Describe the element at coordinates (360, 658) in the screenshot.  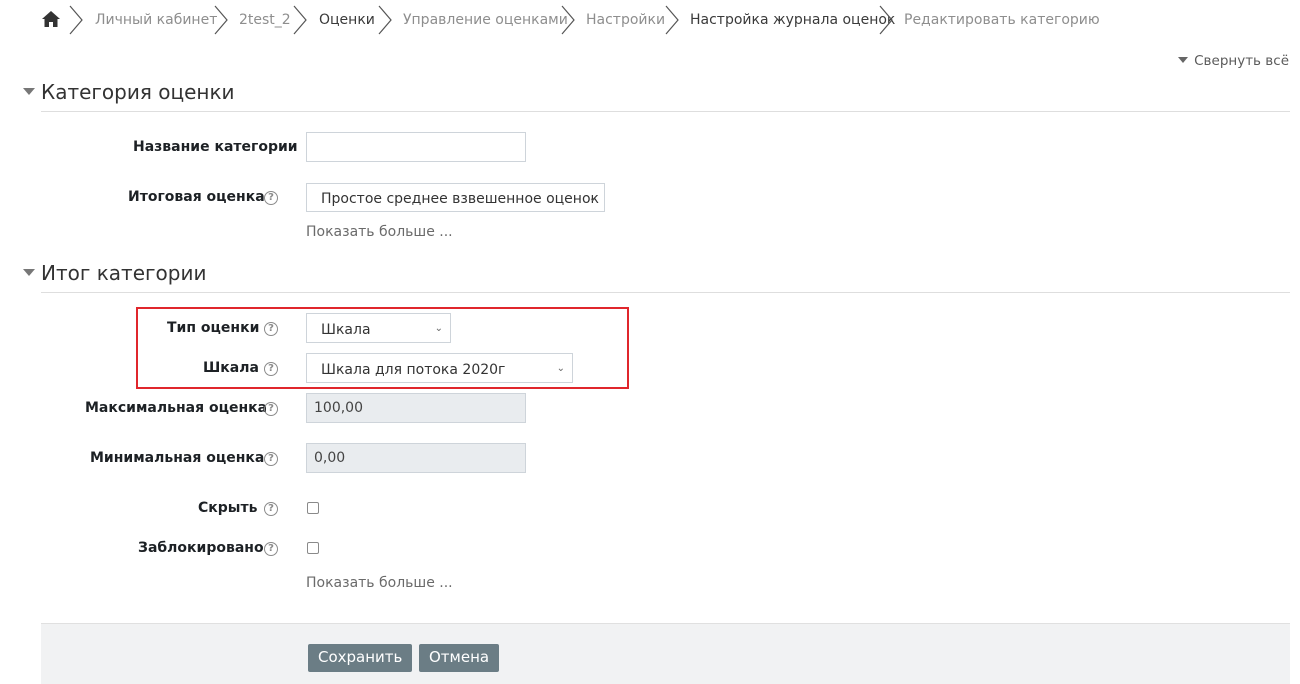
I see `save-button: Сохранить` at that location.